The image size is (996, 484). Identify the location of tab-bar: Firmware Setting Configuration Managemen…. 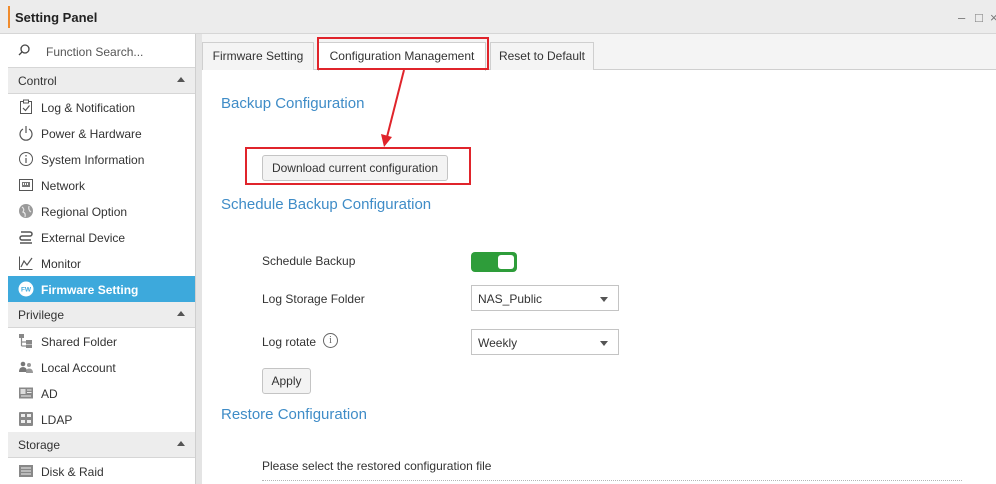
(599, 52).